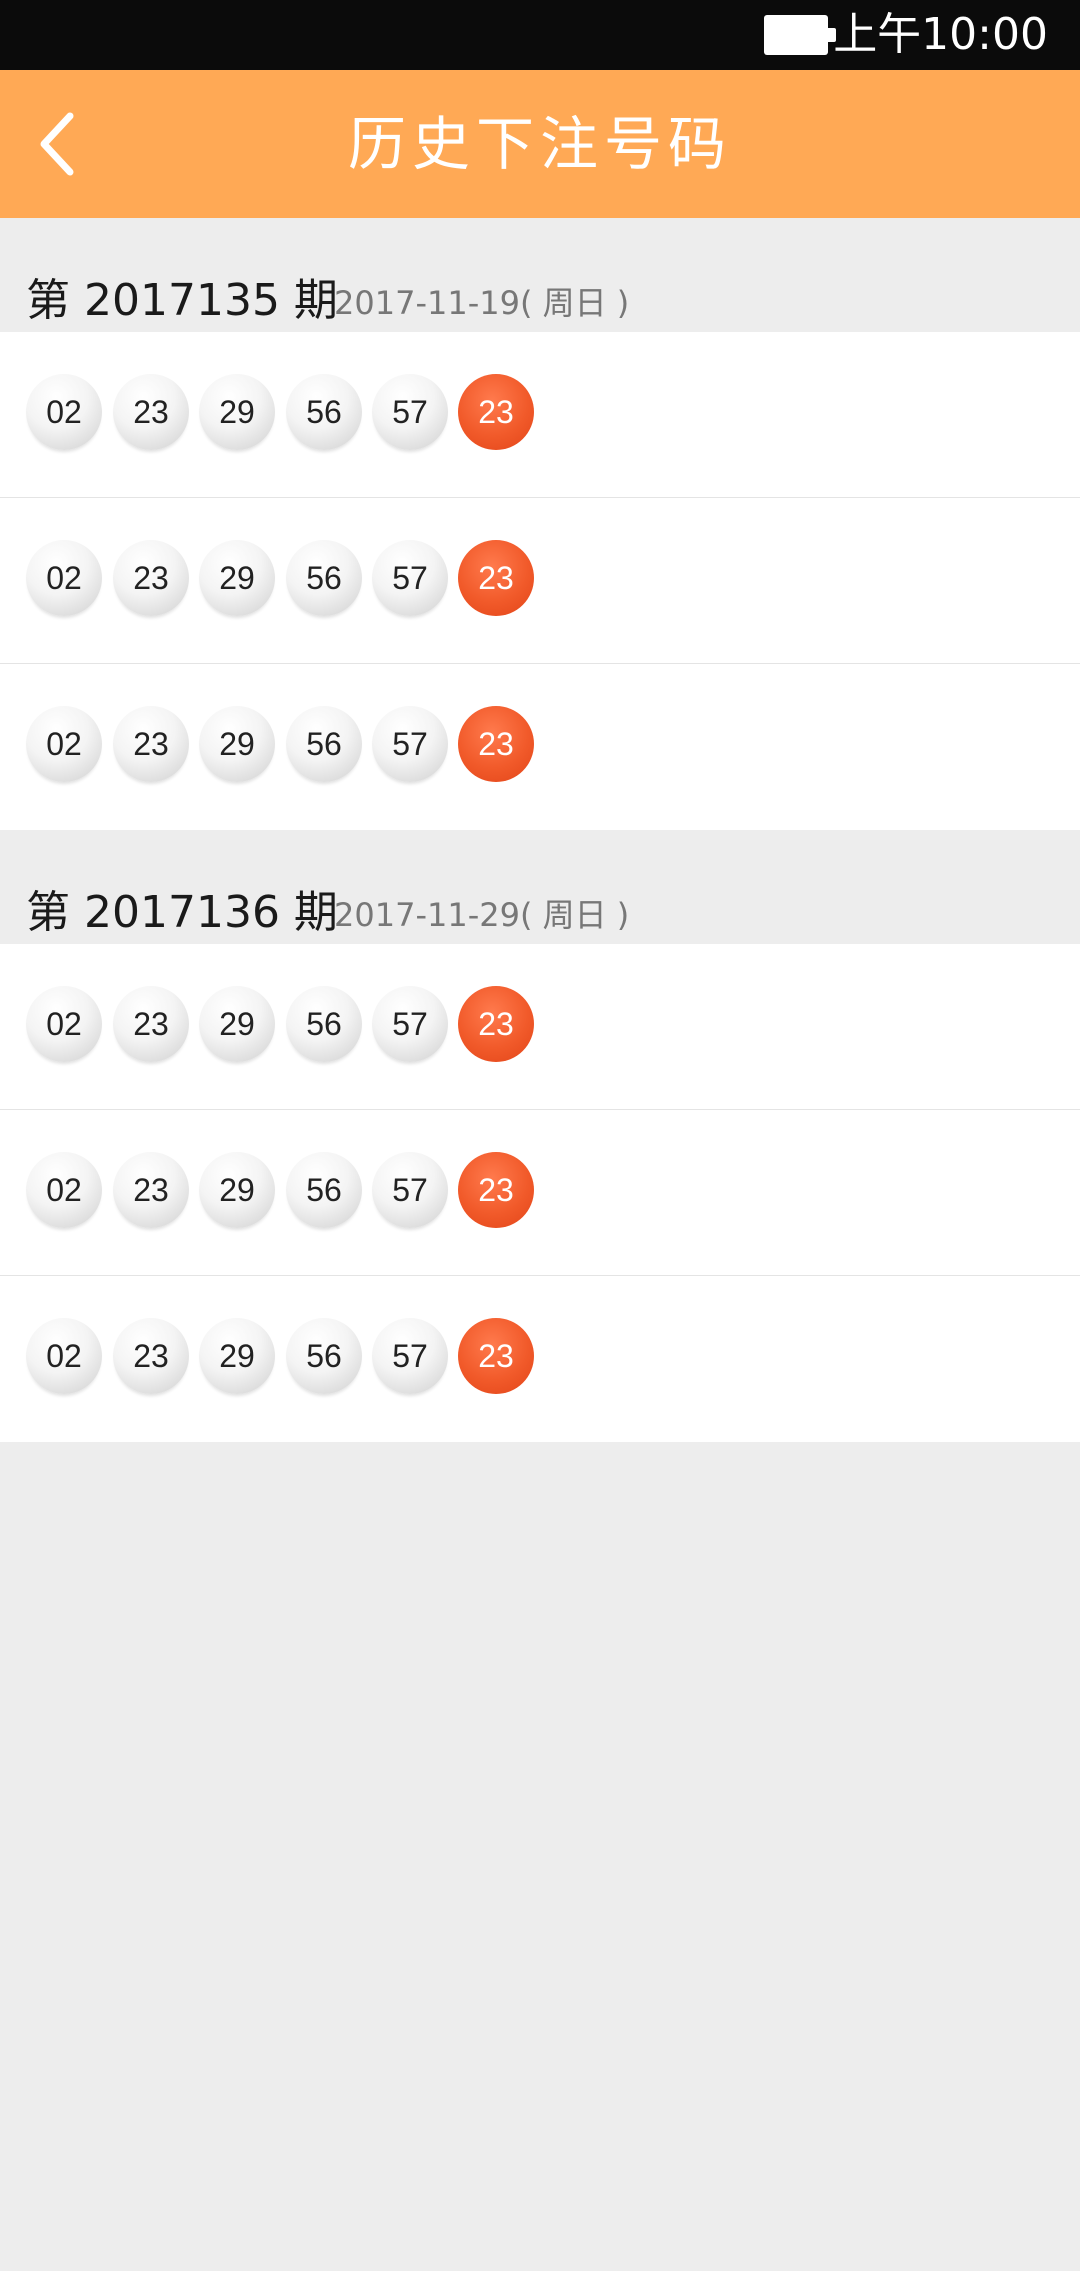  What do you see at coordinates (482, 303) in the screenshot?
I see `period-date: 2017-11-19( 周日 )` at bounding box center [482, 303].